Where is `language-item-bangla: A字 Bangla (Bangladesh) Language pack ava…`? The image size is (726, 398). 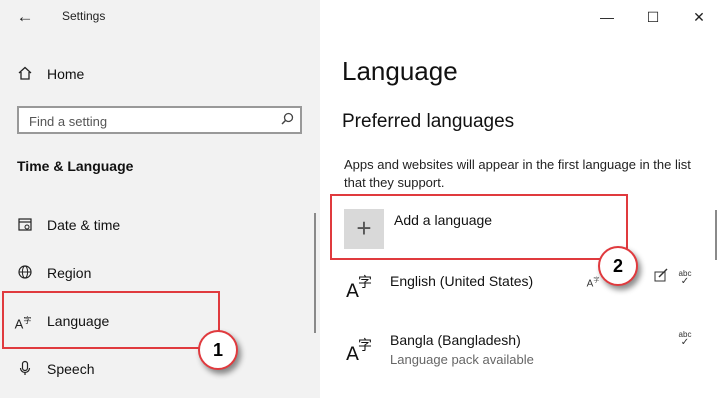 language-item-bangla: A字 Bangla (Bangladesh) Language pack ava… is located at coordinates (517, 349).